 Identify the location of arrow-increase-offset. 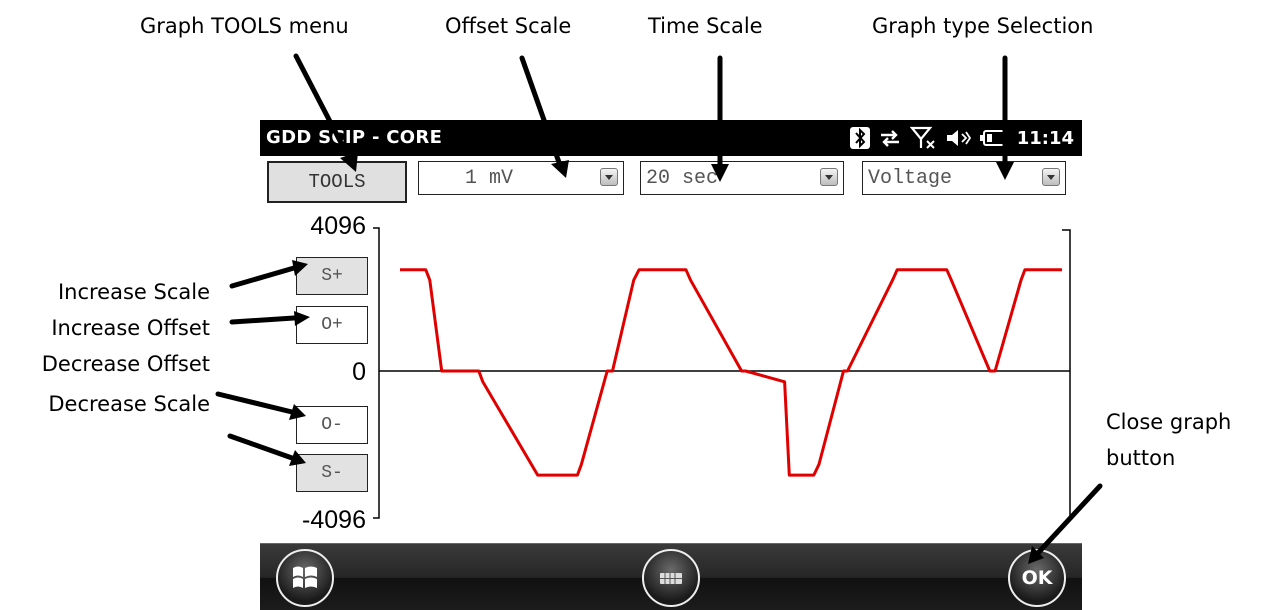
(263, 320).